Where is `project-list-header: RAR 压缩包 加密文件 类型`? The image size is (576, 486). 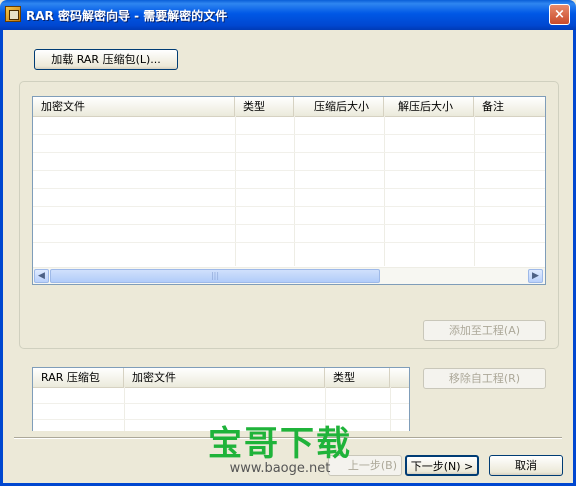 project-list-header: RAR 压缩包 加密文件 类型 is located at coordinates (221, 378).